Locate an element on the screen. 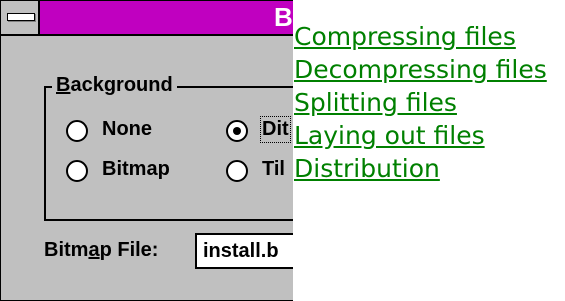  list-item: Distribution is located at coordinates (420, 170).